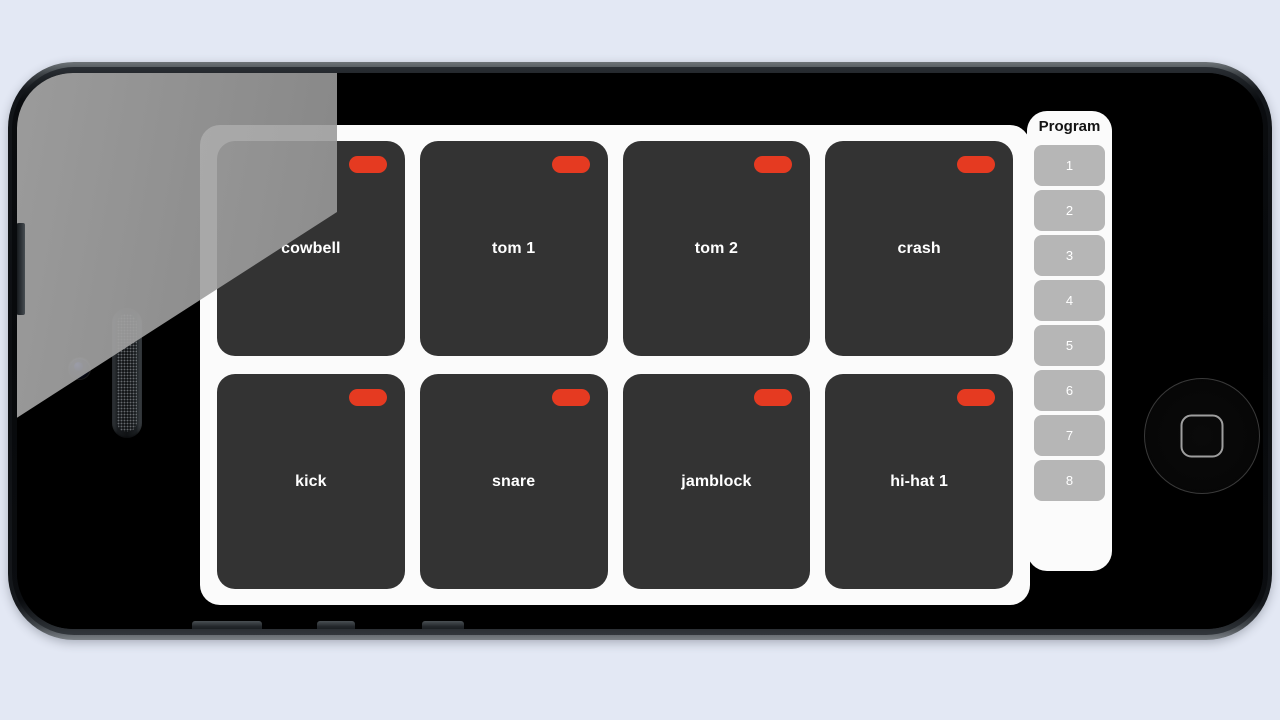 This screenshot has height=720, width=1280. I want to click on home-button-square-icon, so click(1202, 436).